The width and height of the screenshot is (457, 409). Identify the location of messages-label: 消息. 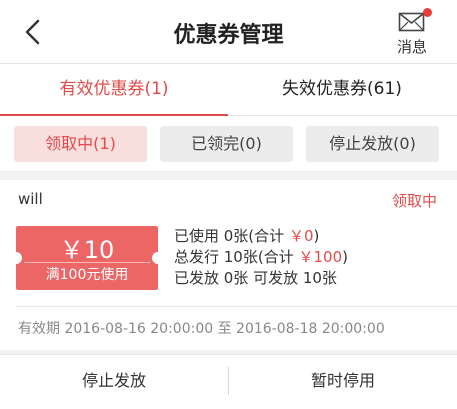
(411, 47).